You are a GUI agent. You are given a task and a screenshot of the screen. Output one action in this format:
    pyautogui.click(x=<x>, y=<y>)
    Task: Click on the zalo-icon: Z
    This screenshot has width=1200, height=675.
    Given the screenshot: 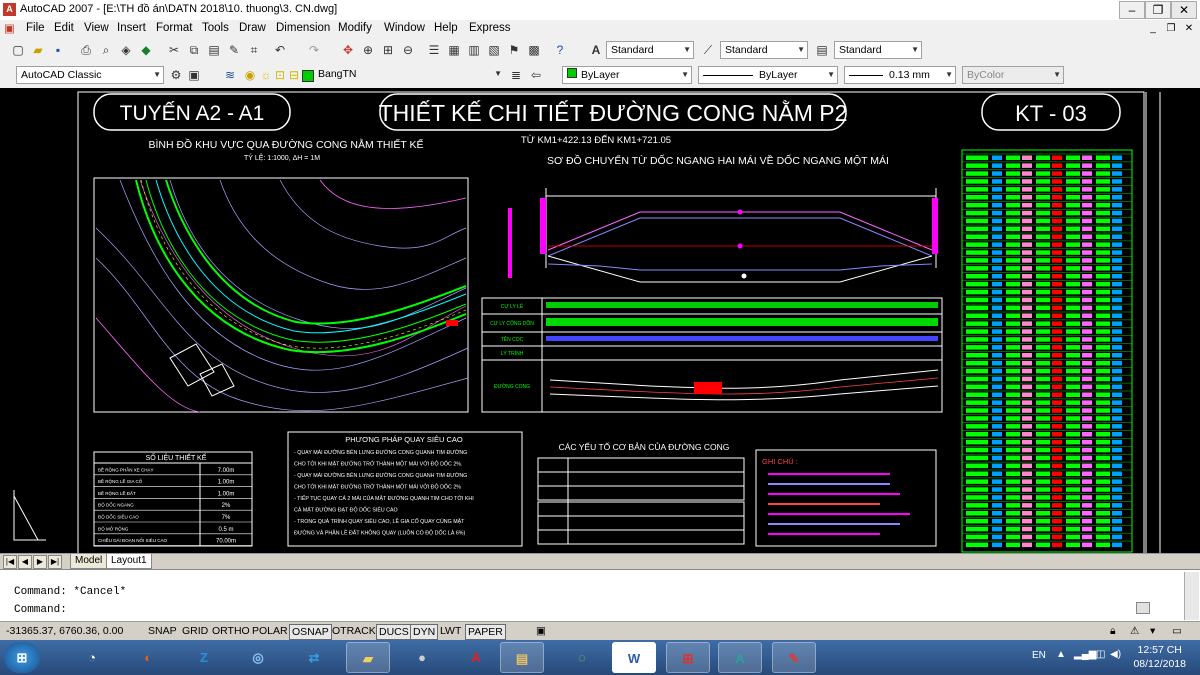 What is the action you would take?
    pyautogui.click(x=204, y=657)
    